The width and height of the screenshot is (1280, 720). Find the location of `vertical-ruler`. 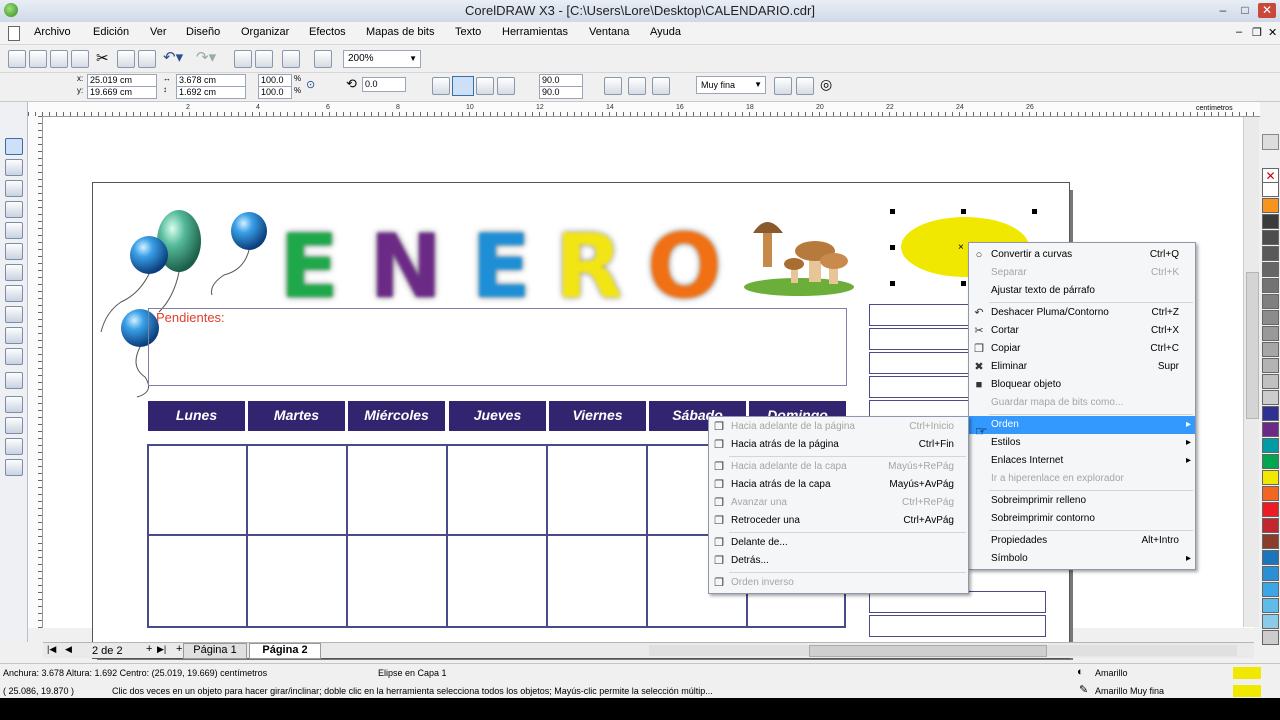

vertical-ruler is located at coordinates (35, 372).